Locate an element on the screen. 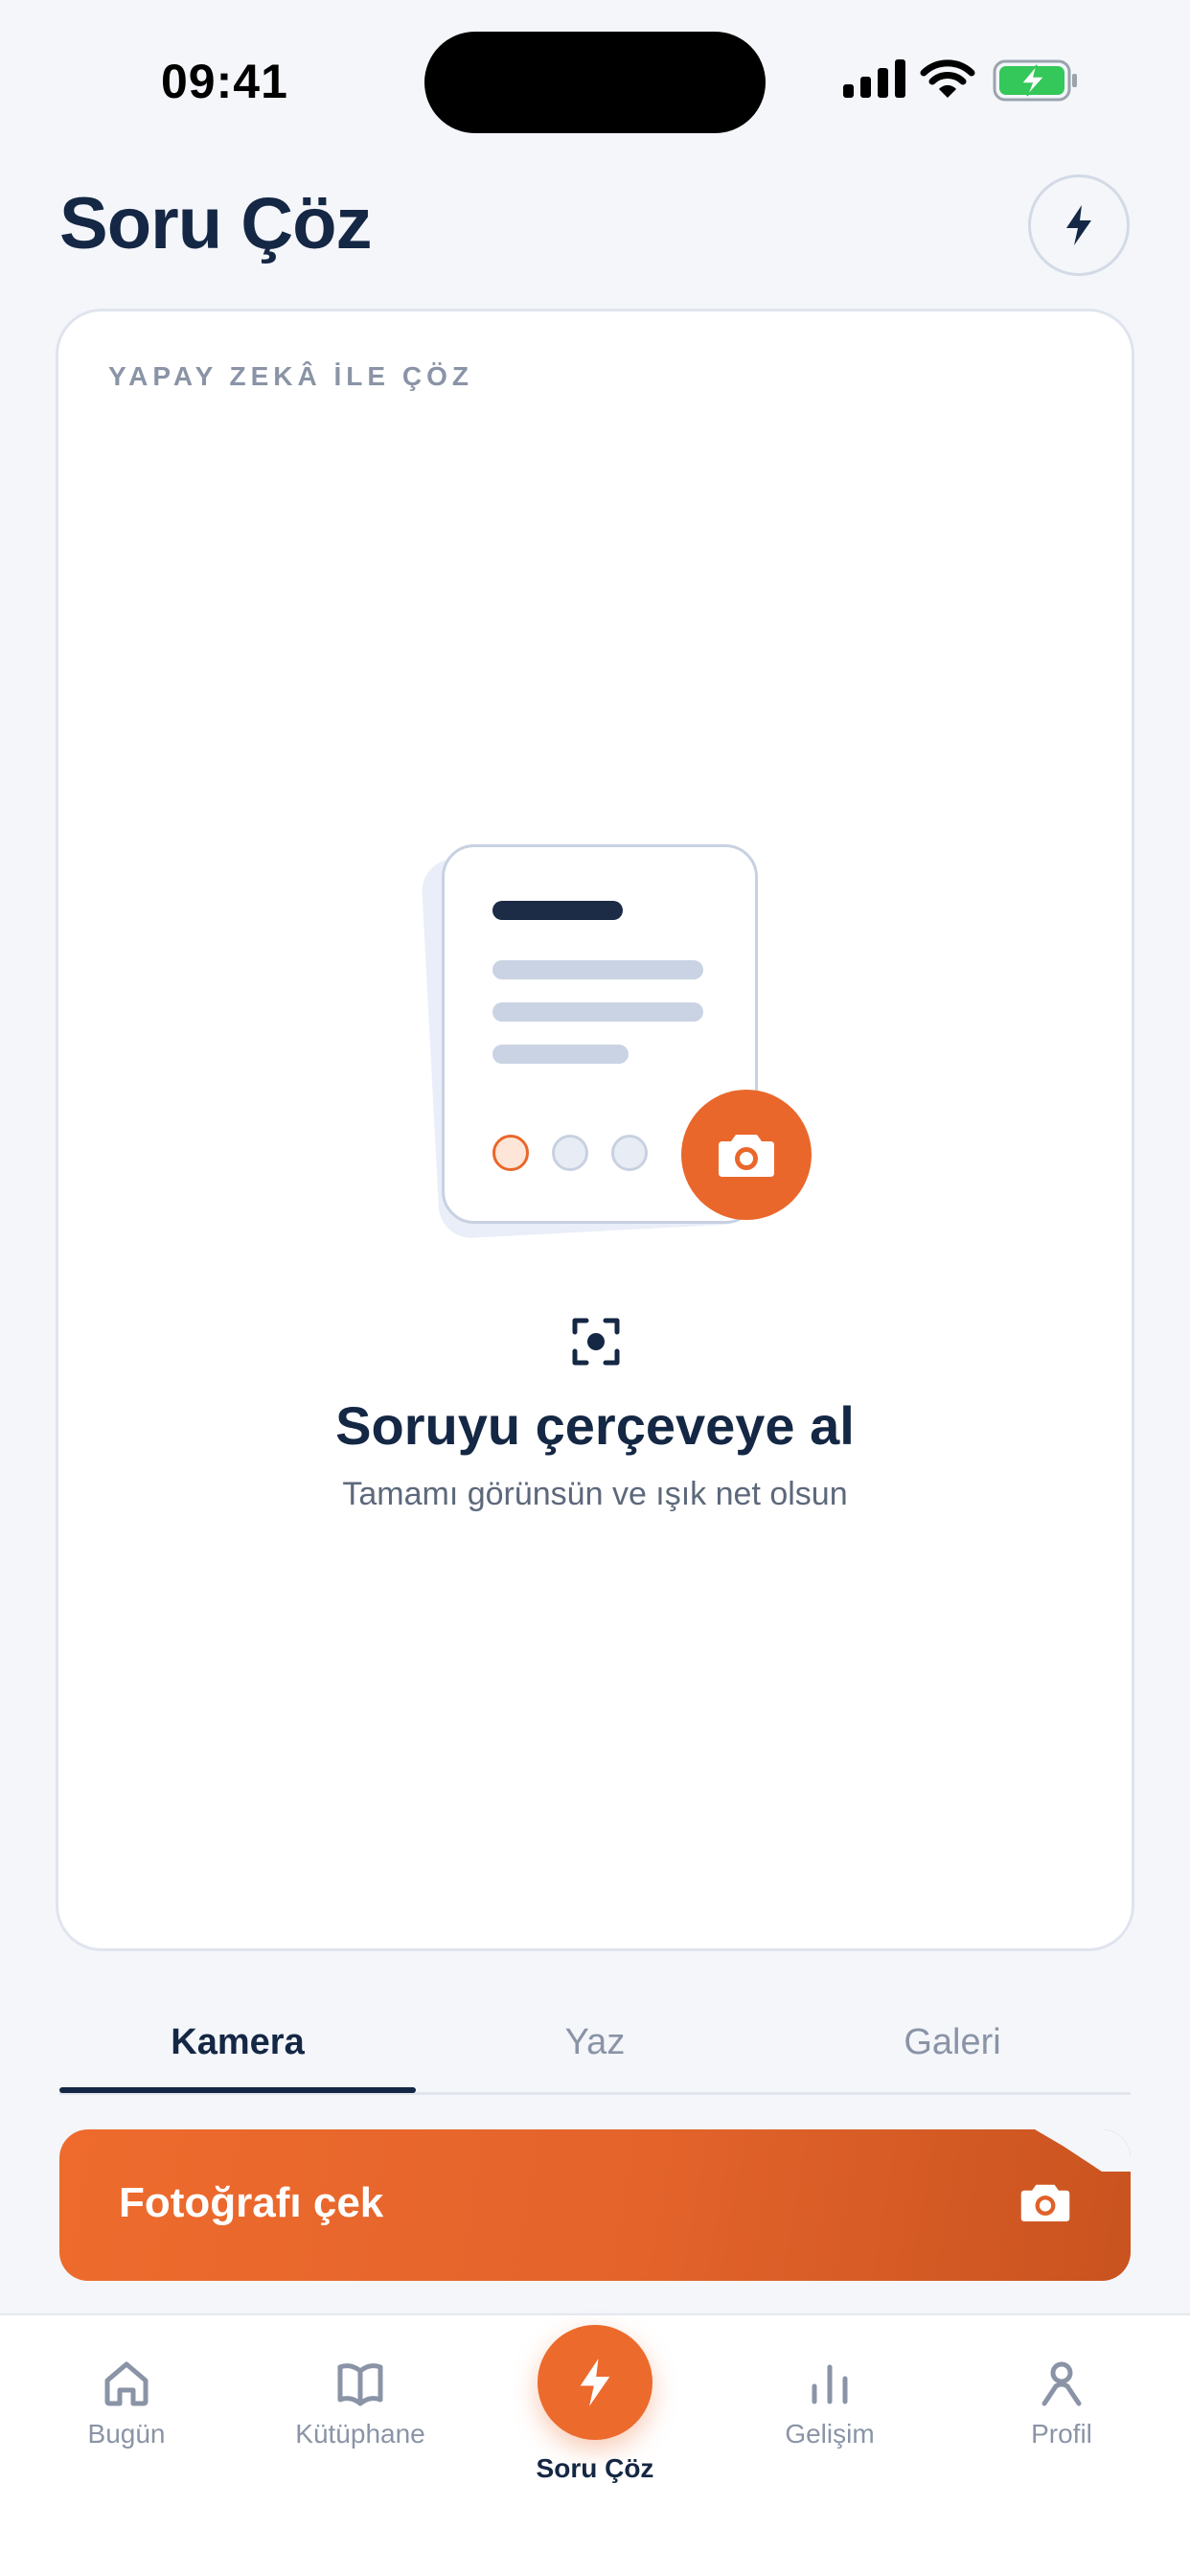 Image resolution: width=1190 pixels, height=2576 pixels. tab-type: Yaz is located at coordinates (595, 2043).